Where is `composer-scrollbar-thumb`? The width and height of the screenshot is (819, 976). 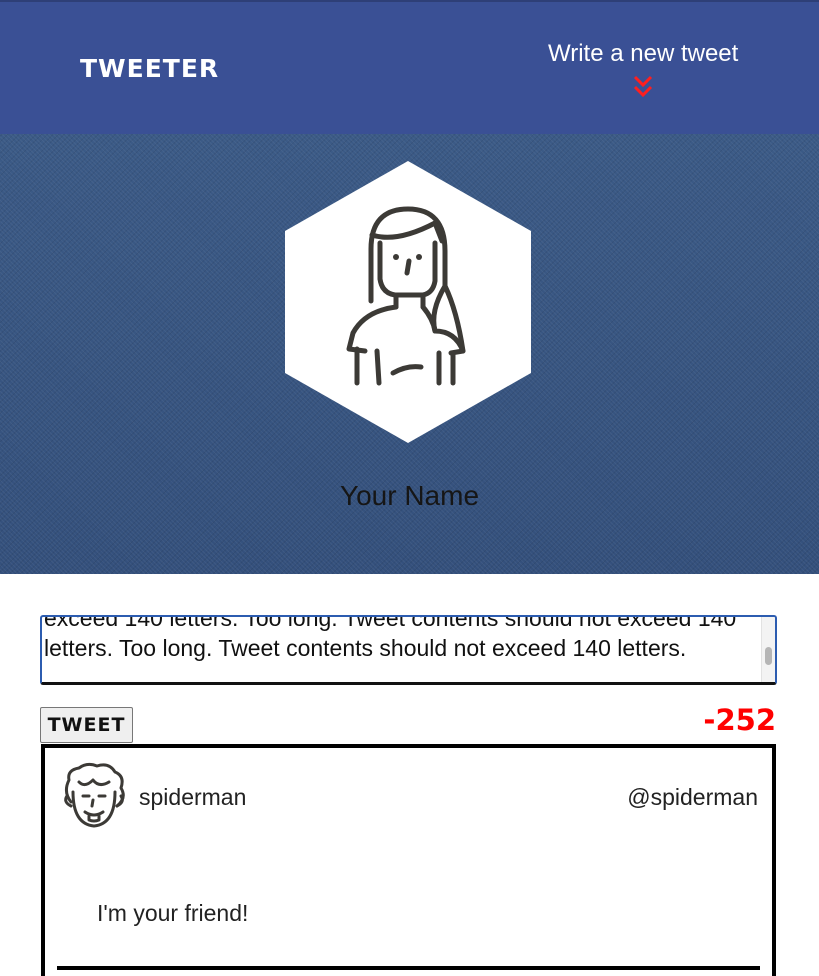 composer-scrollbar-thumb is located at coordinates (768, 656).